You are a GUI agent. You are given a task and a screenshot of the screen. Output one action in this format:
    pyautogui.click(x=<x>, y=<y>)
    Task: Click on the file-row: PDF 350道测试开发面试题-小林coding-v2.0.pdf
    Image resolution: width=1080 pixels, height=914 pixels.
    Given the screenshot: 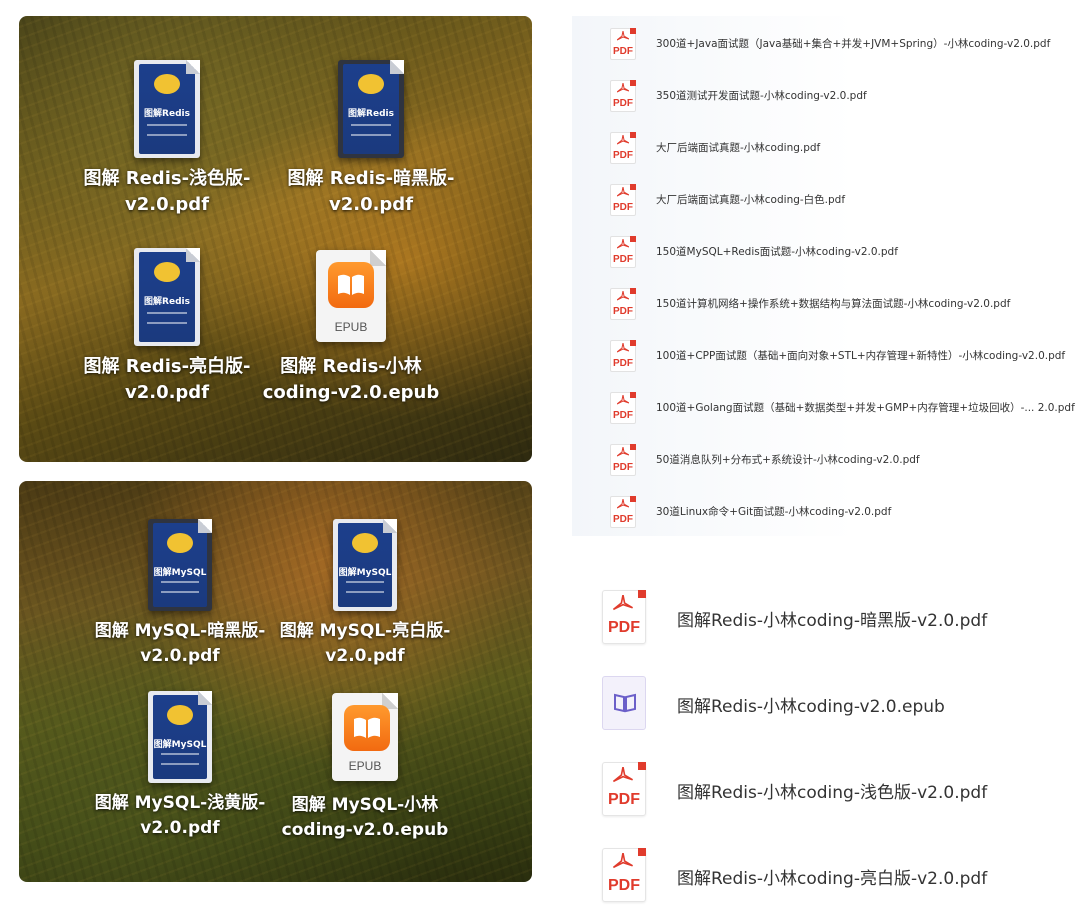 What is the action you would take?
    pyautogui.click(x=836, y=98)
    